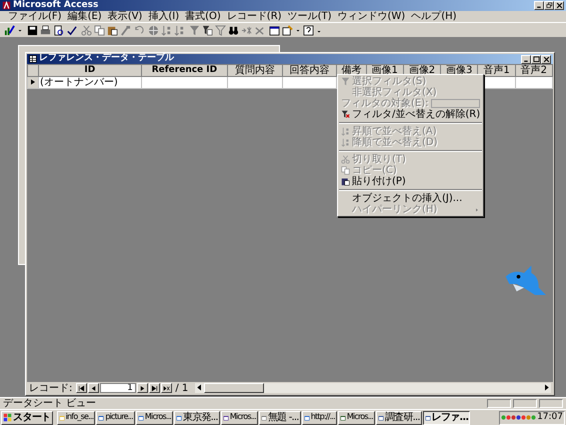 Image resolution: width=566 pixels, height=425 pixels. What do you see at coordinates (27, 417) in the screenshot?
I see `start-button: スタート` at bounding box center [27, 417].